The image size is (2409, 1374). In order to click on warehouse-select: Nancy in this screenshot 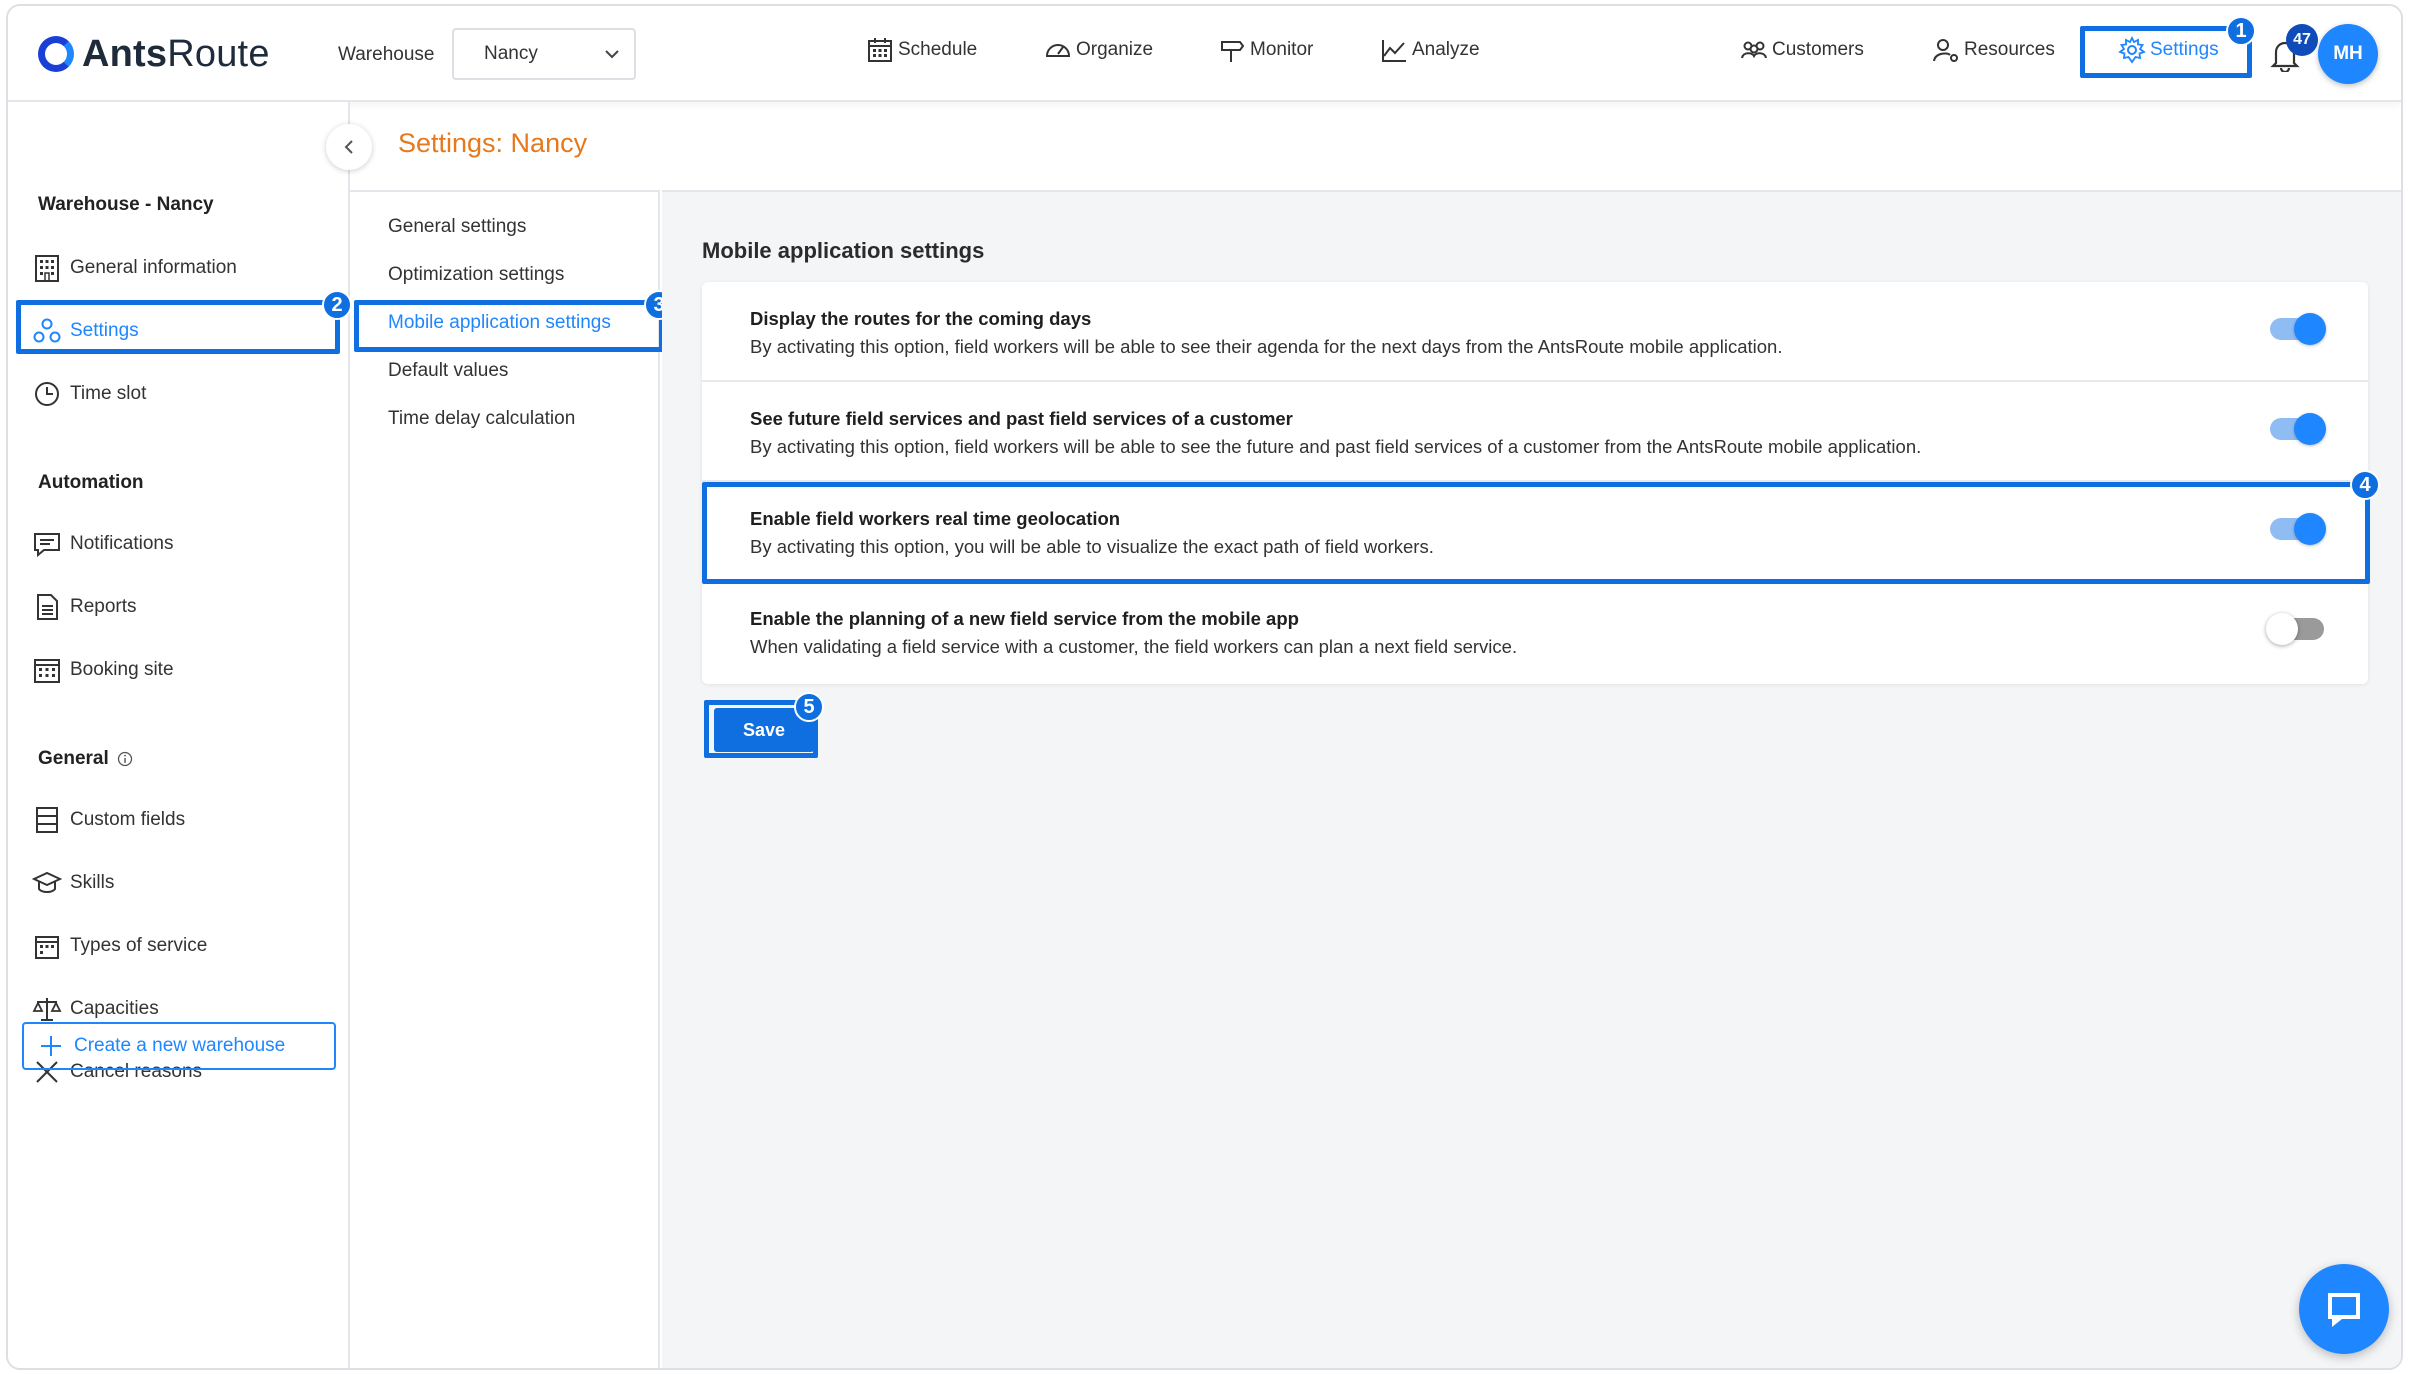, I will do `click(544, 54)`.